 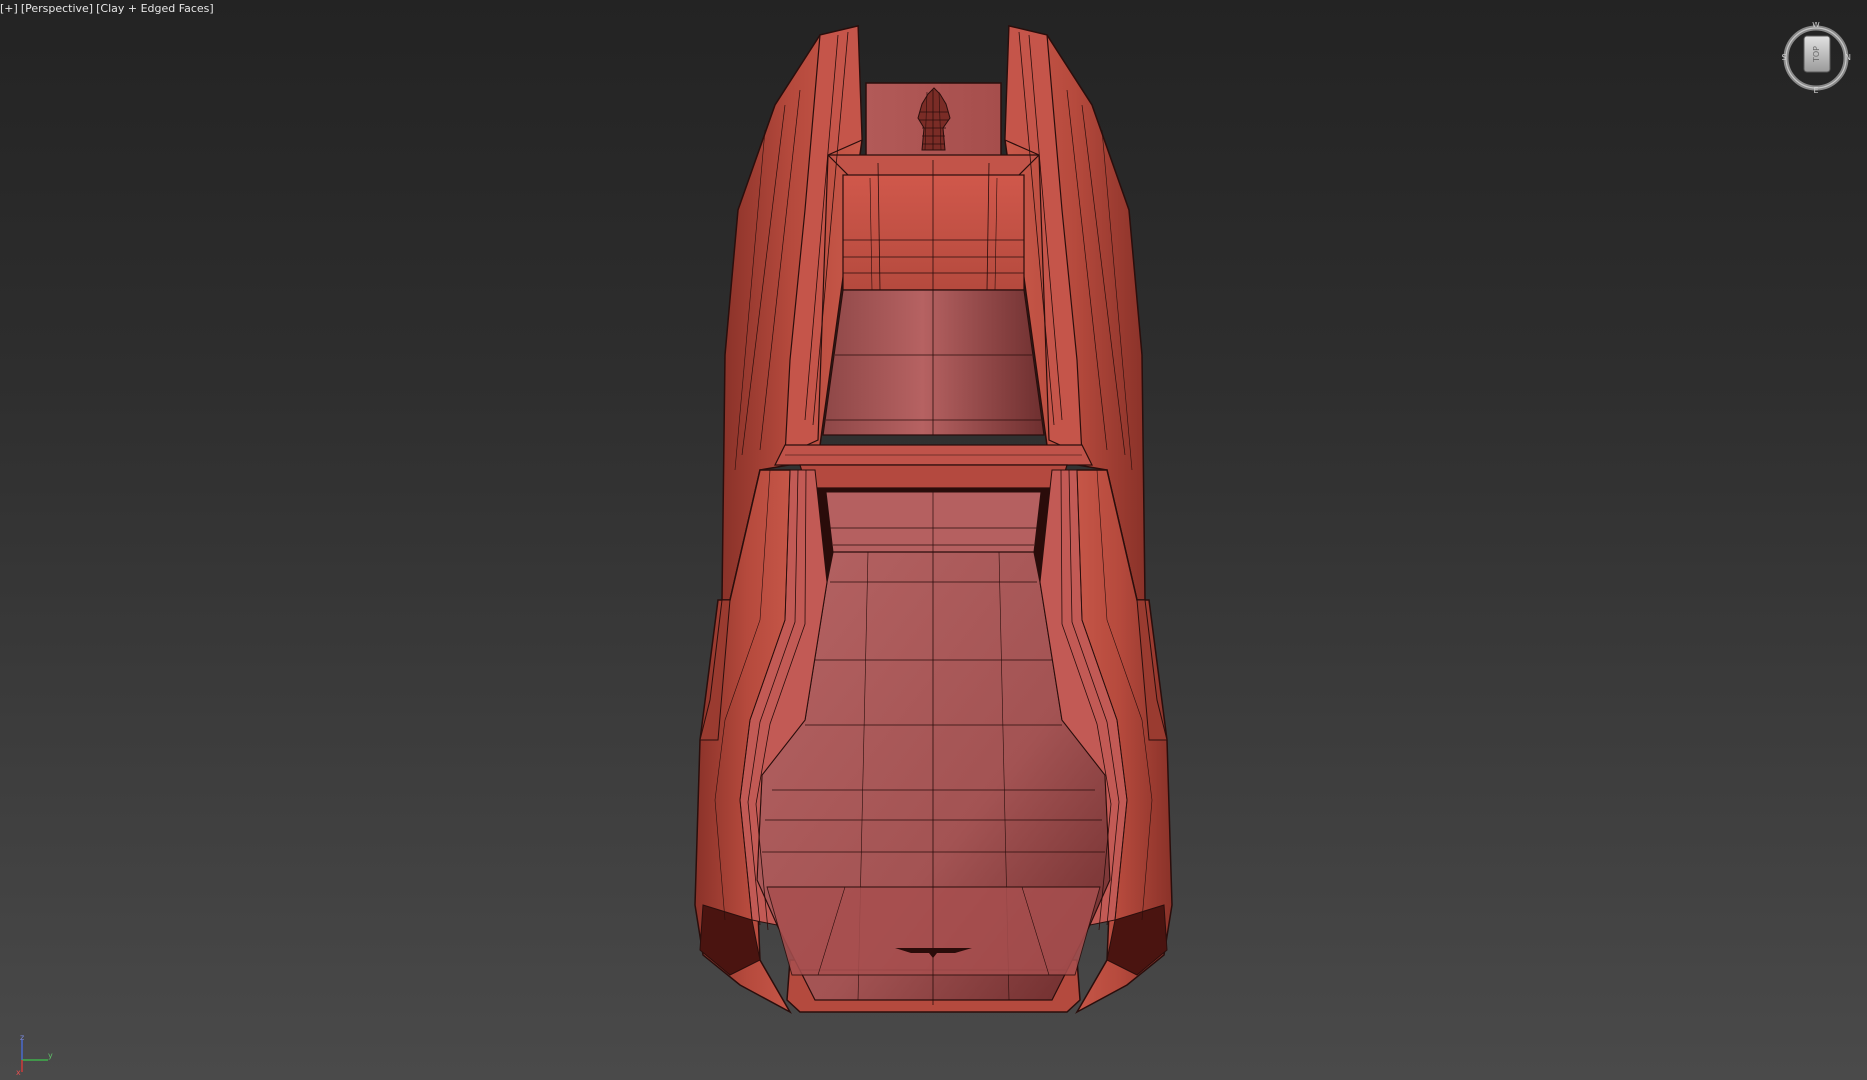 What do you see at coordinates (933, 222) in the screenshot?
I see `rear-trunk-panel` at bounding box center [933, 222].